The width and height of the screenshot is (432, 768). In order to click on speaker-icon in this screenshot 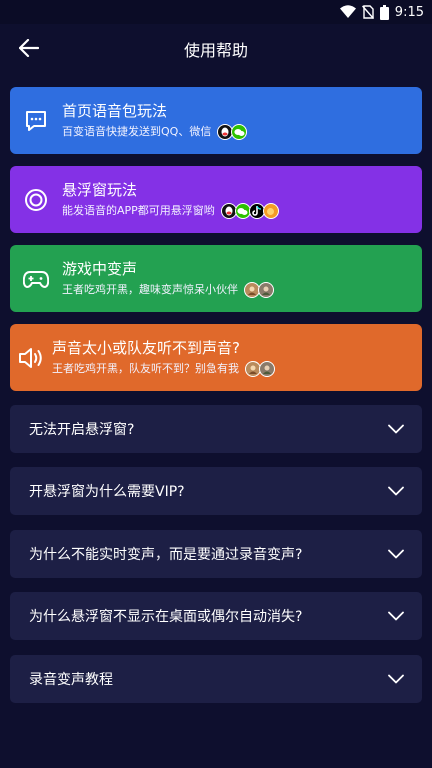, I will do `click(31, 358)`.